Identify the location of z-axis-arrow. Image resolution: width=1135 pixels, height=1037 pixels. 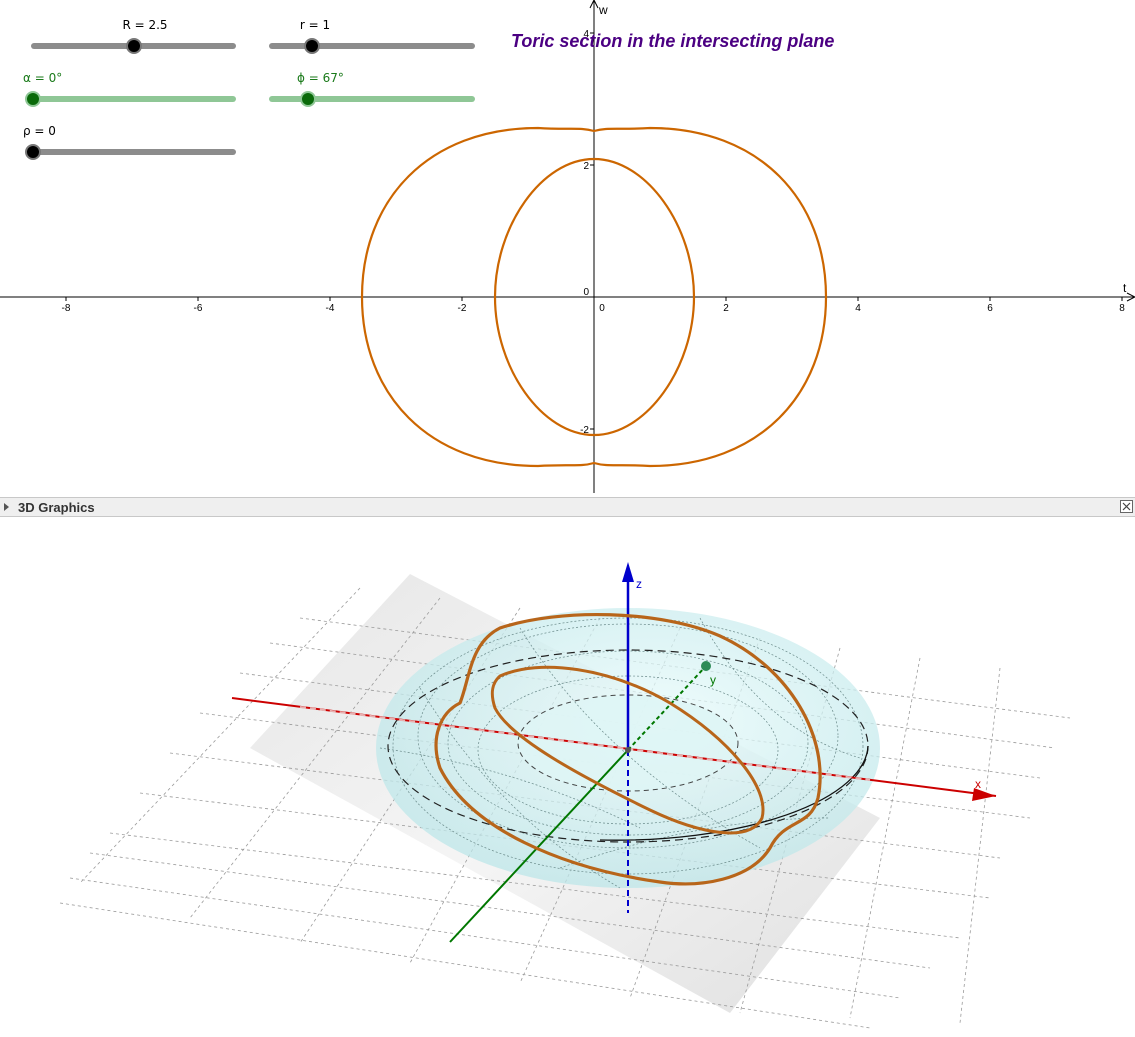
(628, 572).